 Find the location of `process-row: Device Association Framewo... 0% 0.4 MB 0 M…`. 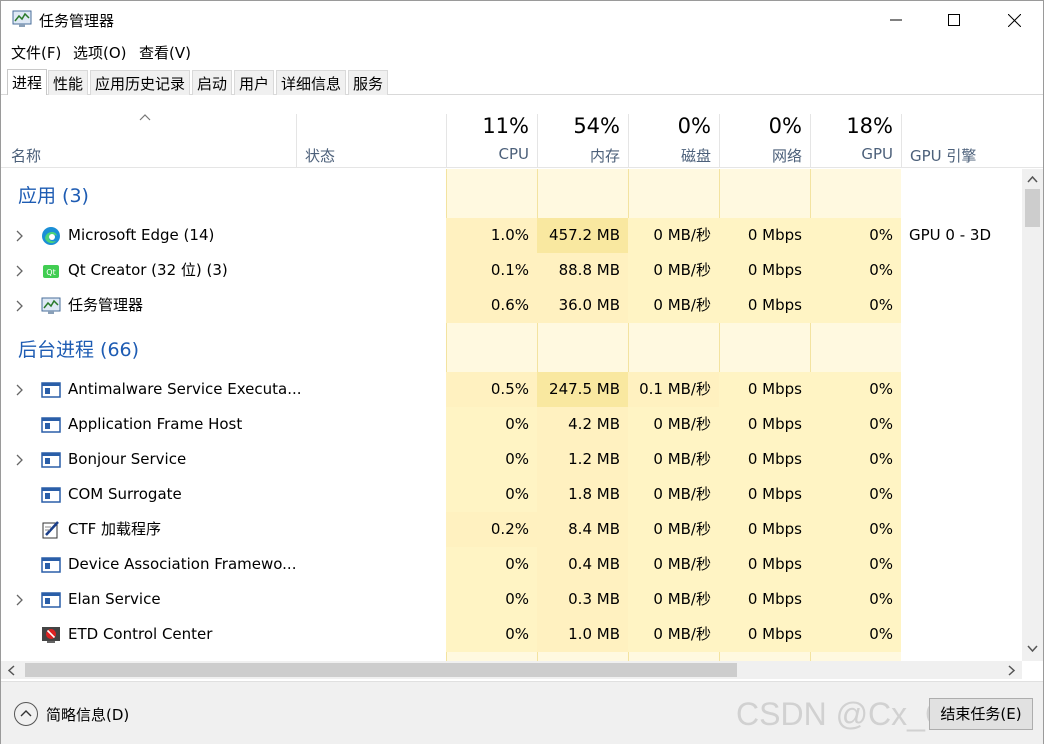

process-row: Device Association Framewo... 0% 0.4 MB 0 M… is located at coordinates (511, 564).